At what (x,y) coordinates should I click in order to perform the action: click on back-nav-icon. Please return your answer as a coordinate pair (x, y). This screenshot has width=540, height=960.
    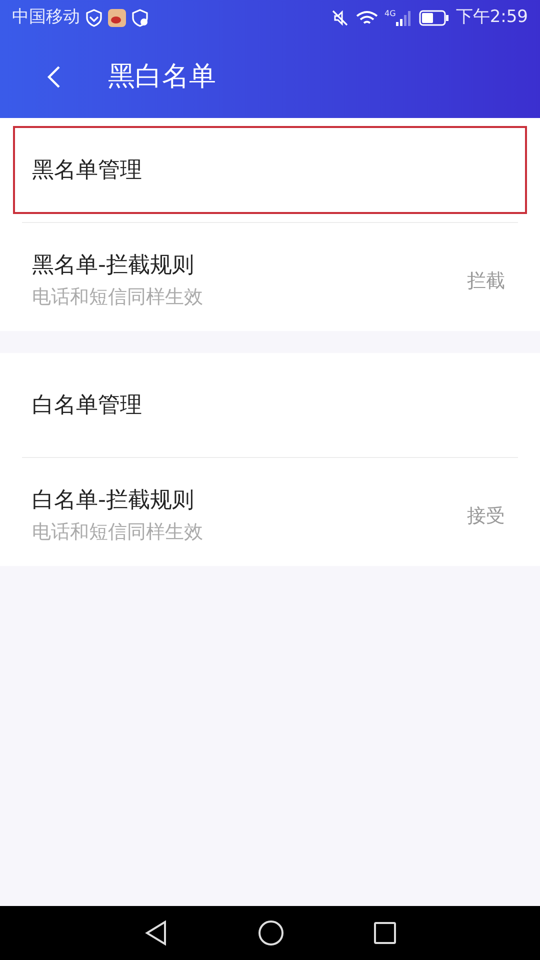
    Looking at the image, I should click on (156, 933).